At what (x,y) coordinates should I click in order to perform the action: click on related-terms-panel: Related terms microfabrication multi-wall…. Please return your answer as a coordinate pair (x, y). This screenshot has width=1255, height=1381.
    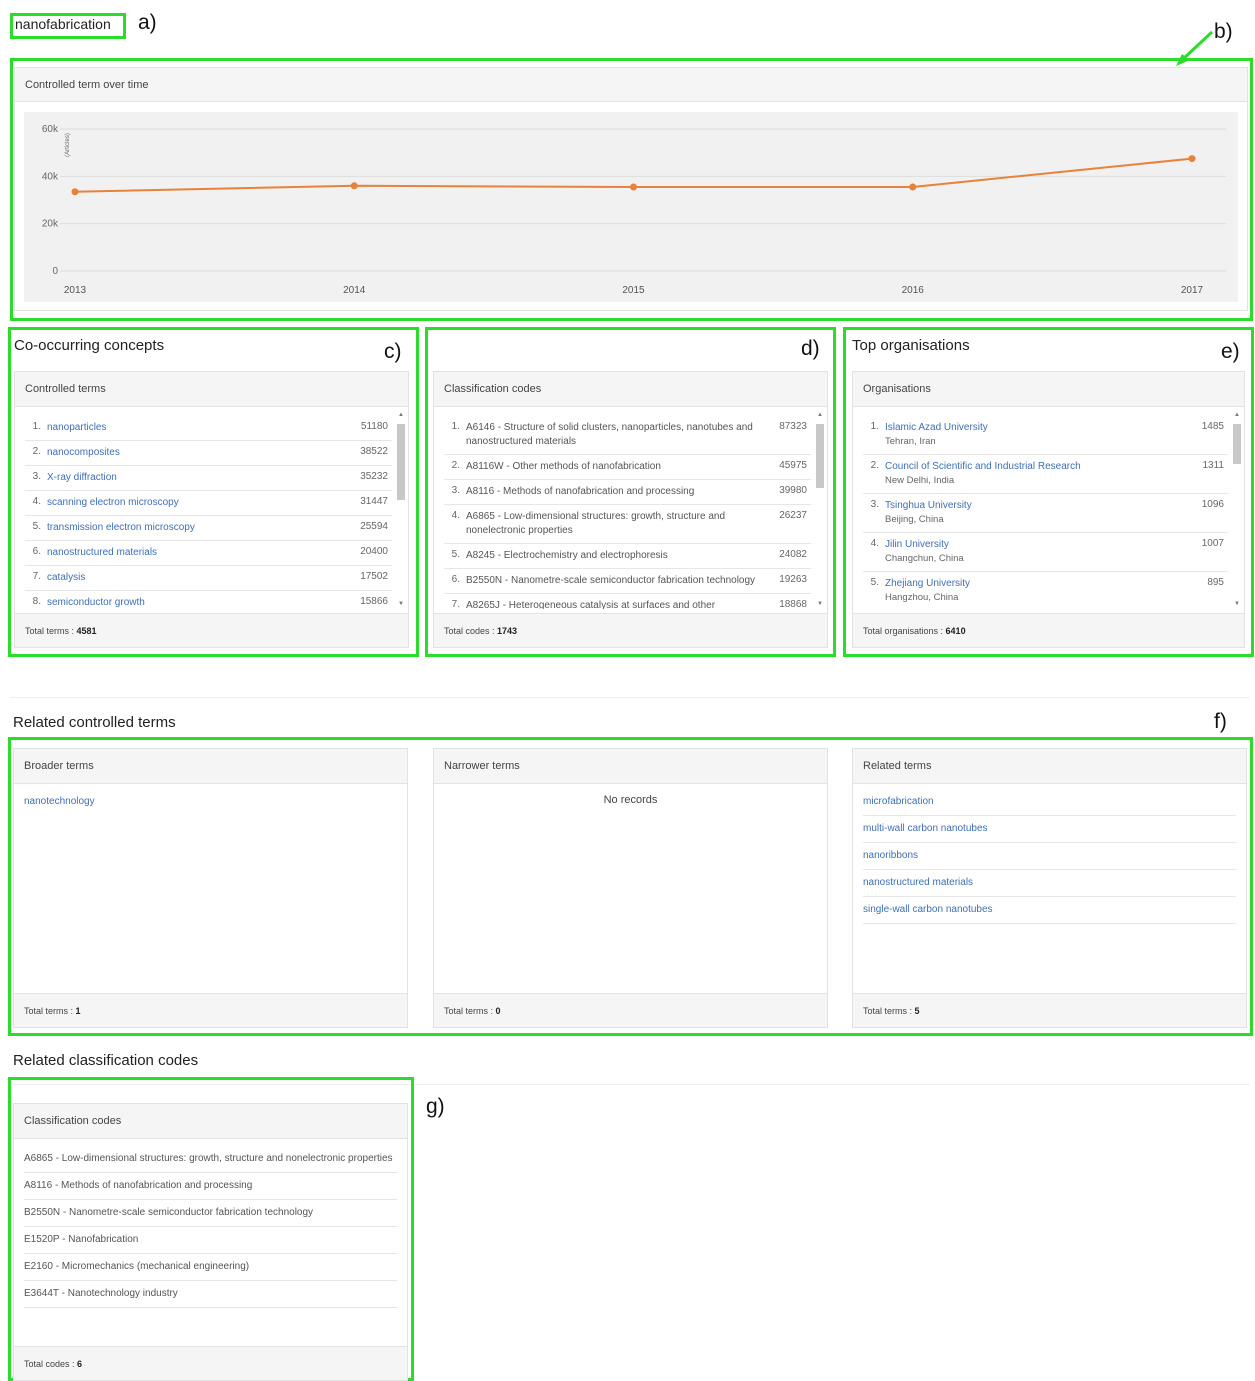
    Looking at the image, I should click on (1049, 888).